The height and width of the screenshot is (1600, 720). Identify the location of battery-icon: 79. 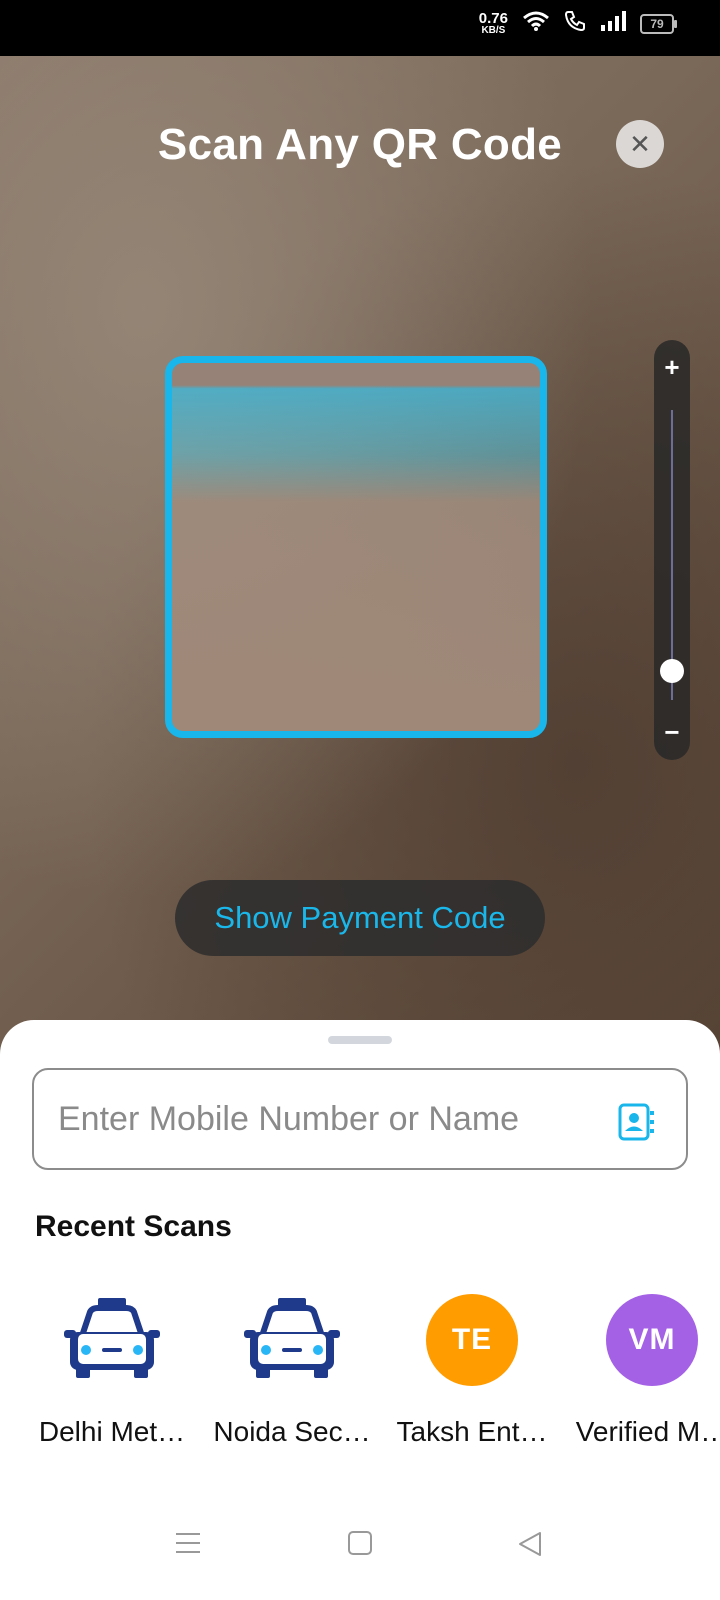
(658, 23).